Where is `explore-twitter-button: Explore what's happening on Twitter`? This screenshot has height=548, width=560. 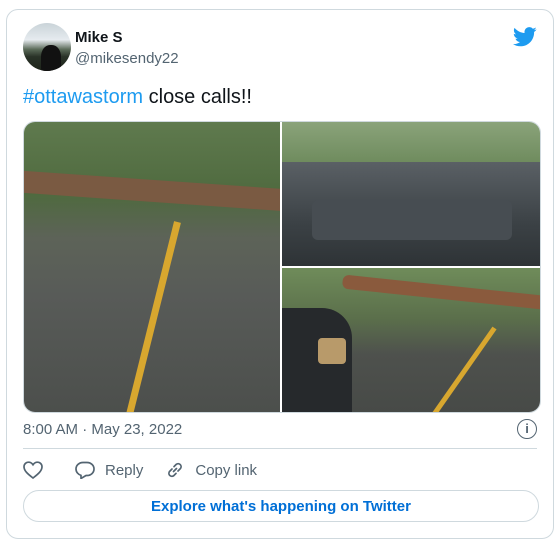 explore-twitter-button: Explore what's happening on Twitter is located at coordinates (281, 506).